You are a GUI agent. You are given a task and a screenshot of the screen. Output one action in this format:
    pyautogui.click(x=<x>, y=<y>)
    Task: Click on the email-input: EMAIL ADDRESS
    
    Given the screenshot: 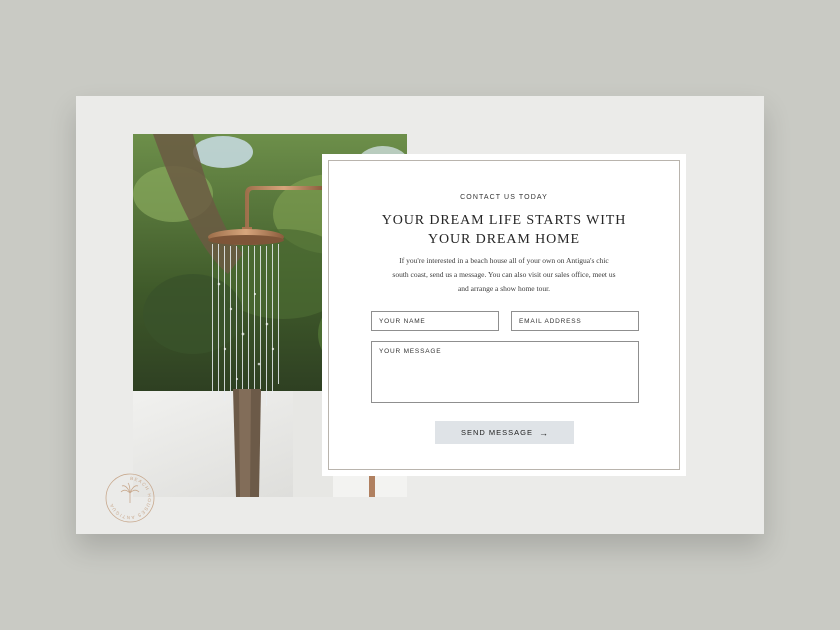 What is the action you would take?
    pyautogui.click(x=575, y=321)
    